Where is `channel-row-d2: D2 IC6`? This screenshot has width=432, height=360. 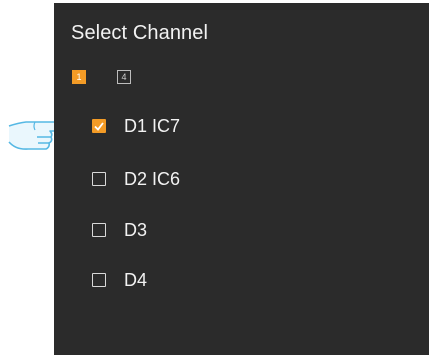 channel-row-d2: D2 IC6 is located at coordinates (136, 179).